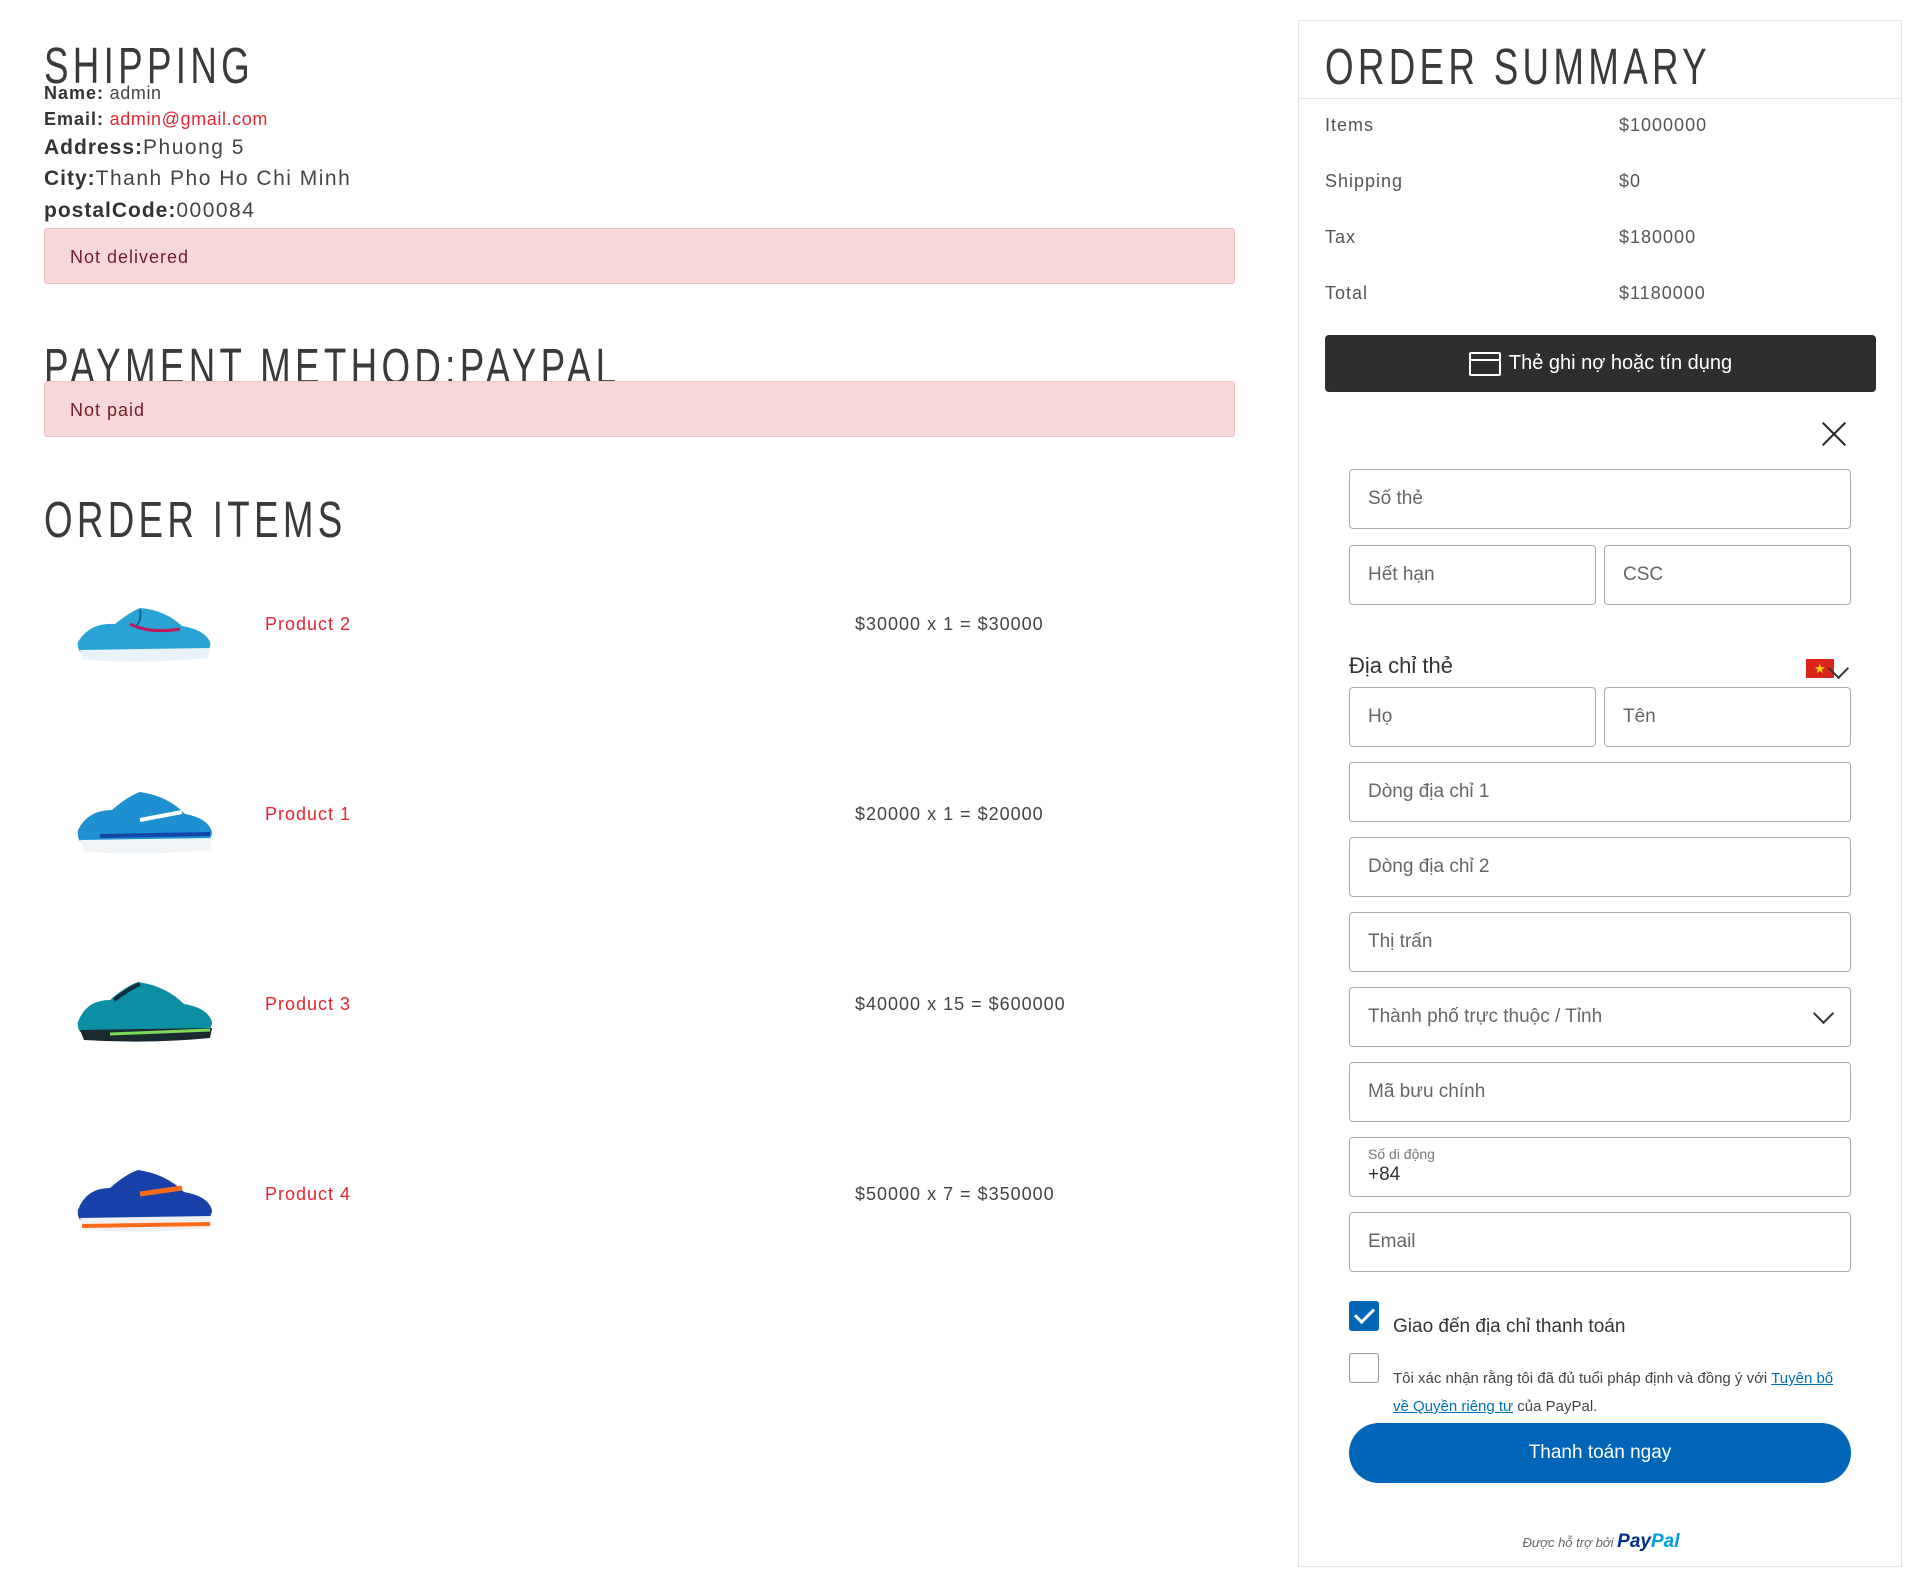 The image size is (1920, 1587). I want to click on credit-card-icon, so click(1484, 363).